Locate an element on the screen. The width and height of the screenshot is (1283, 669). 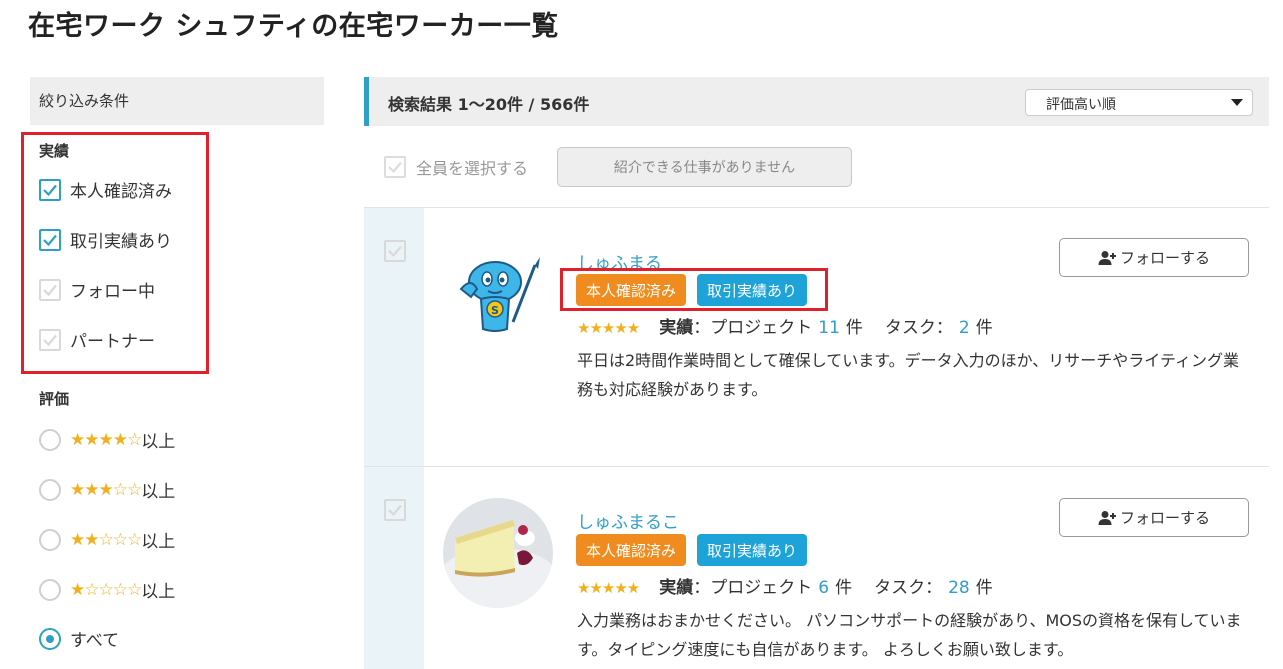
project-count: 11 is located at coordinates (829, 328).